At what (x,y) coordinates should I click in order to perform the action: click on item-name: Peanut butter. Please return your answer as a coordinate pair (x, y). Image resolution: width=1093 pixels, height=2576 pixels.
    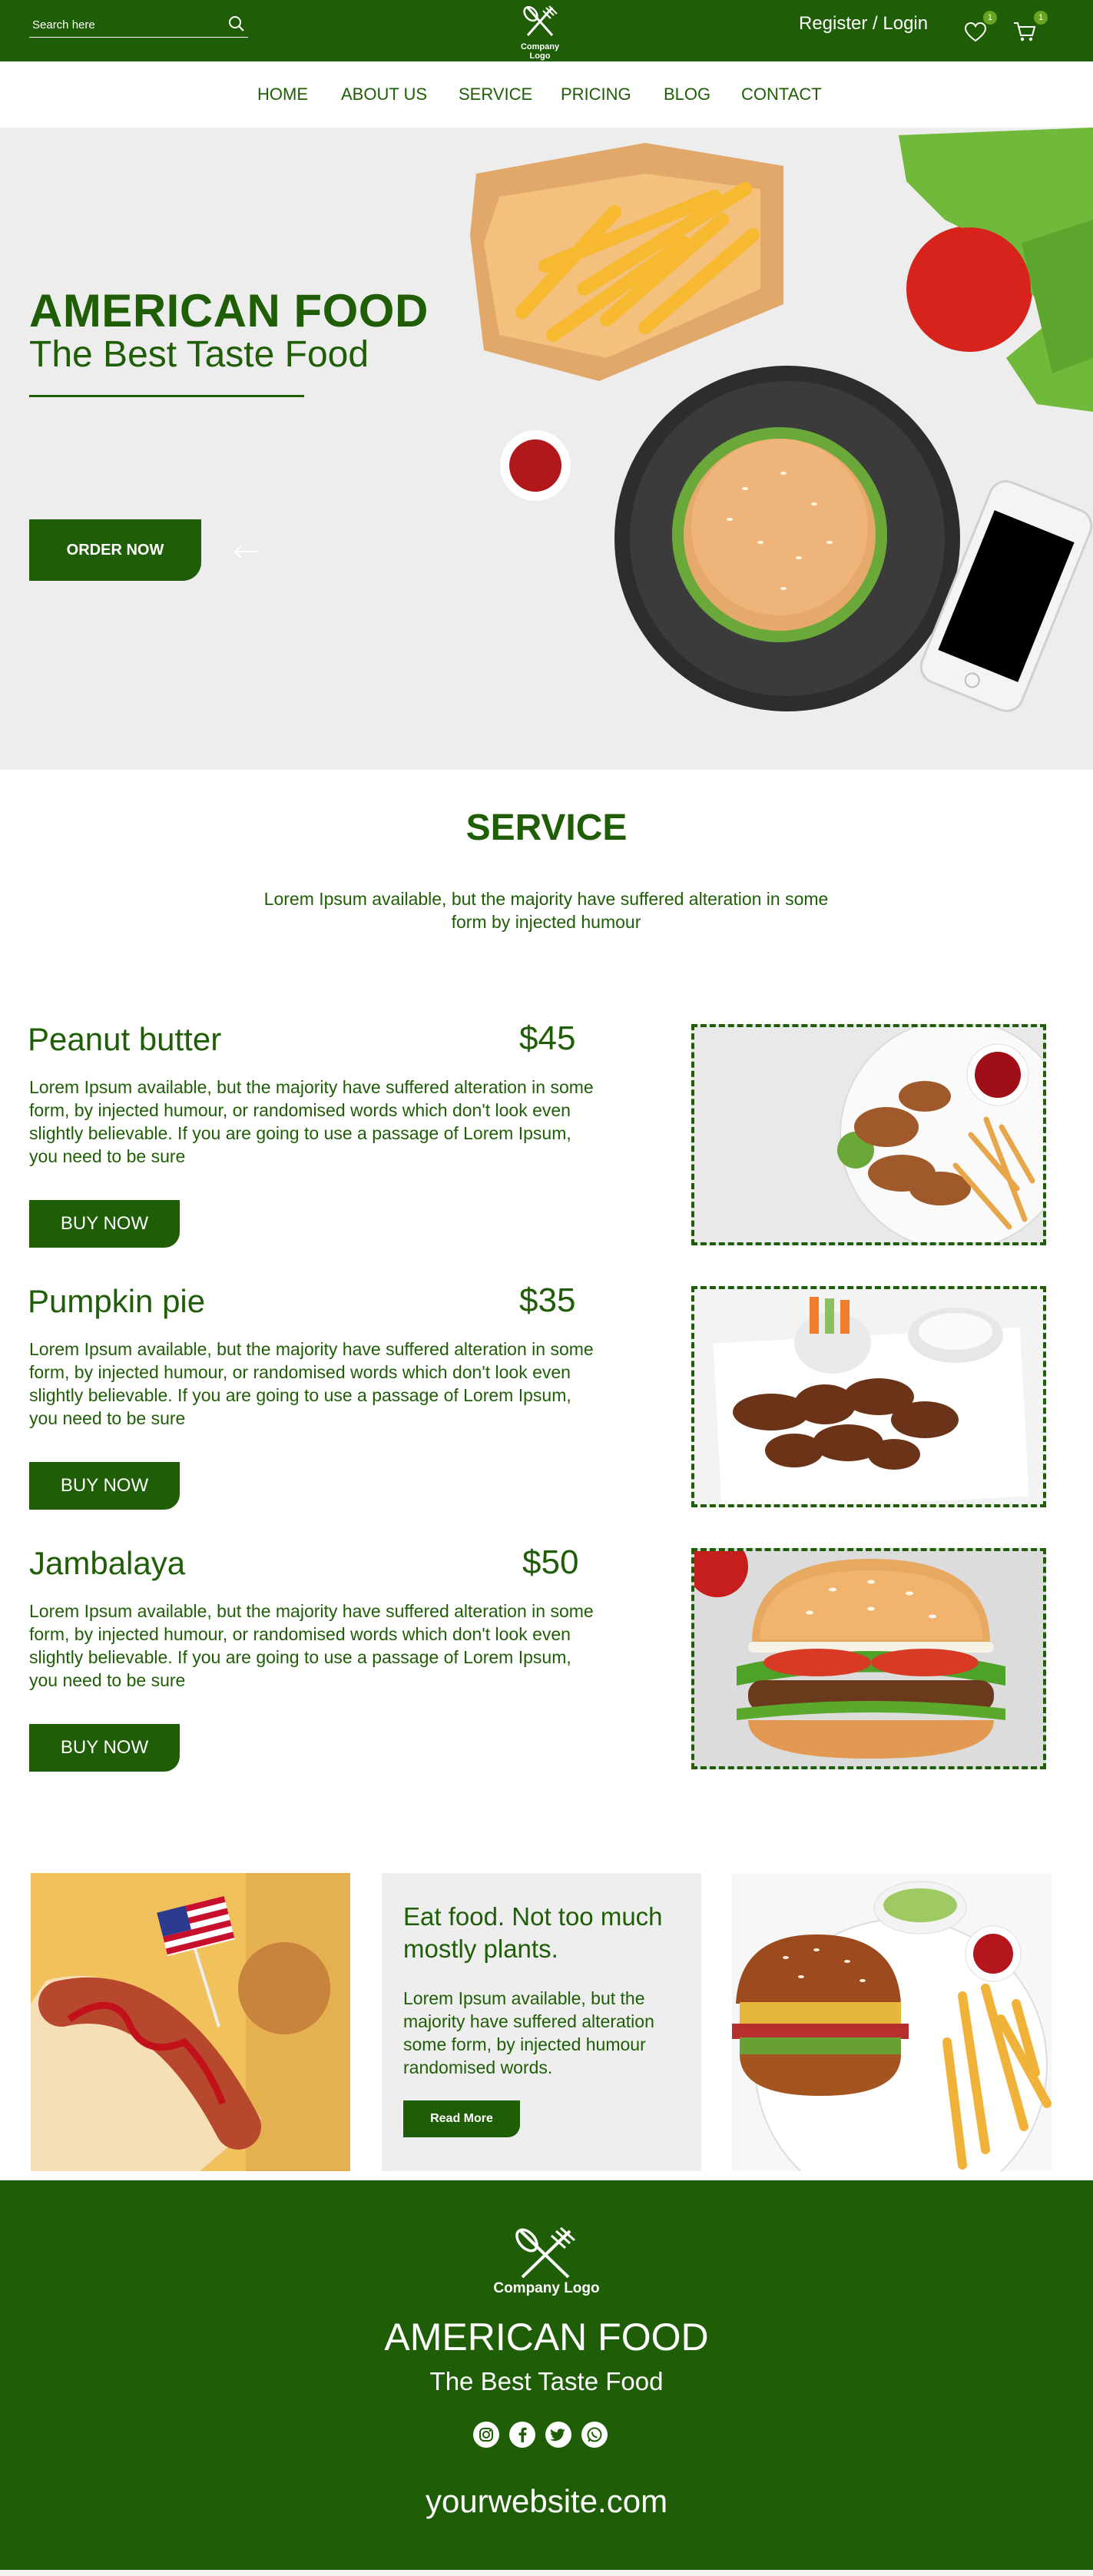
    Looking at the image, I should click on (125, 1039).